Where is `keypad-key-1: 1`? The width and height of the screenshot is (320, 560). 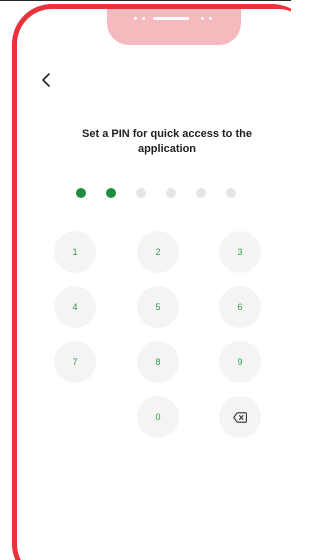 keypad-key-1: 1 is located at coordinates (75, 252).